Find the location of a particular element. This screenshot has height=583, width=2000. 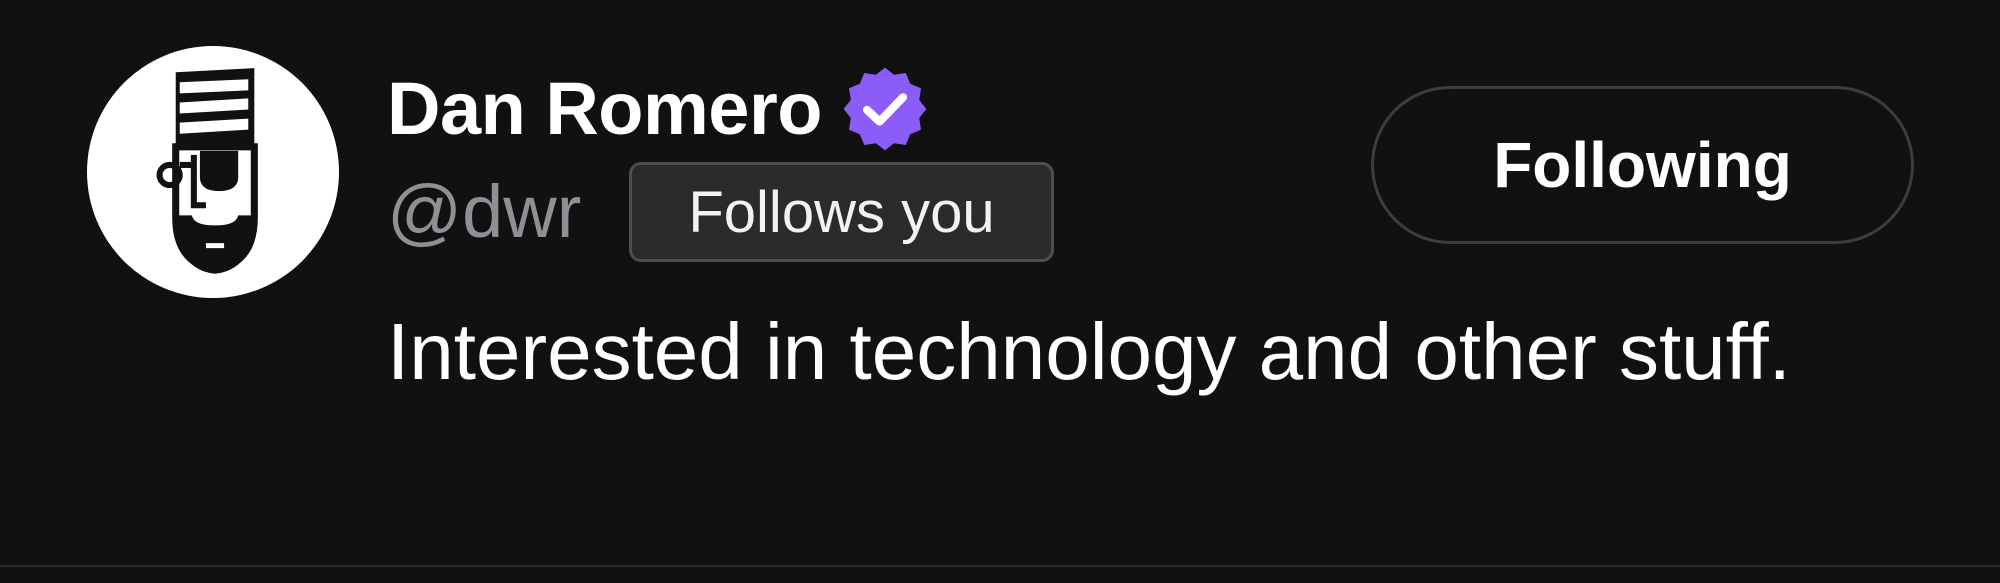

pirate-face-avatar-icon is located at coordinates (207, 171).